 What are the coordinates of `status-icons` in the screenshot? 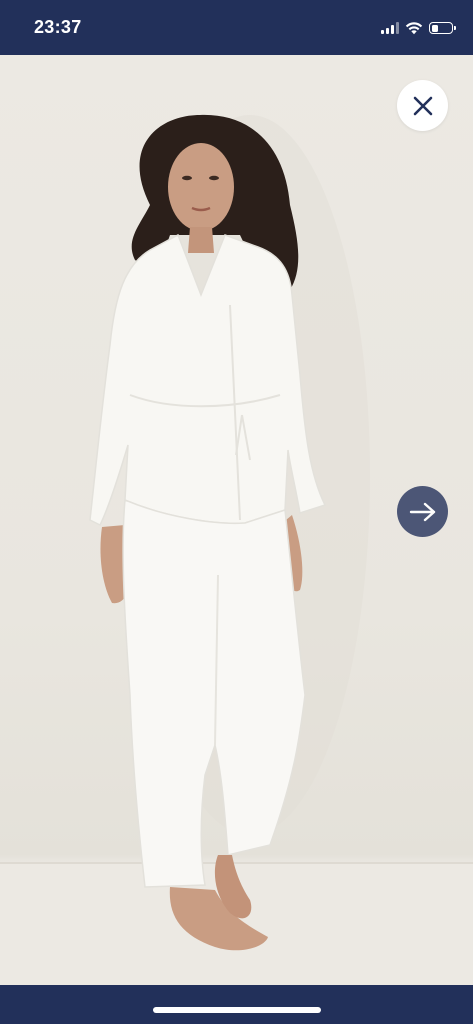 It's located at (418, 28).